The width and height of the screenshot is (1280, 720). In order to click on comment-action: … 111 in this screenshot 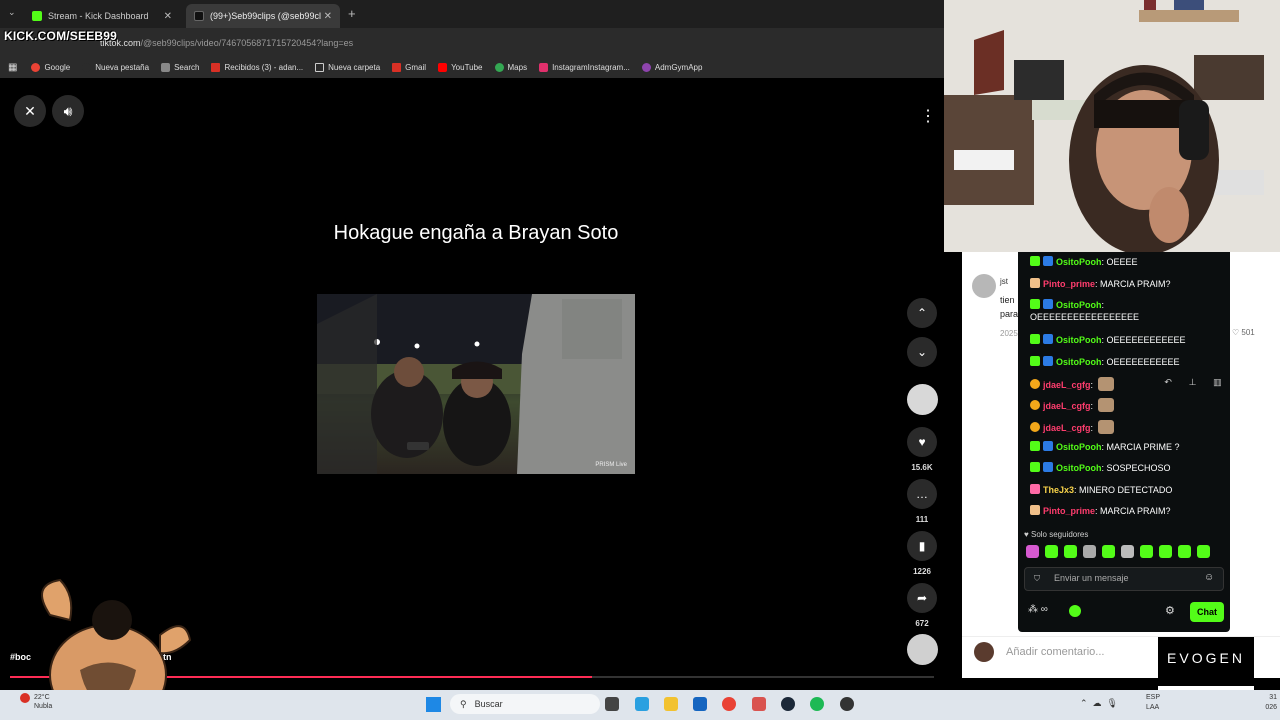, I will do `click(922, 501)`.